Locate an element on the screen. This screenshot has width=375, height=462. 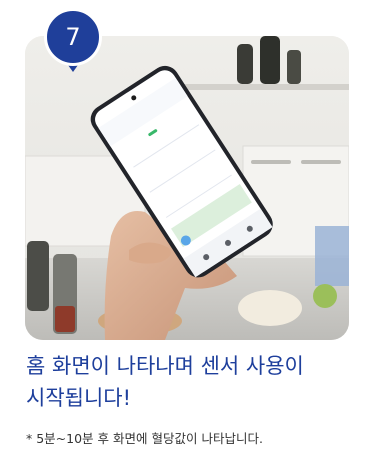
step-headline: 홈 화면이 나타나며 센서 사용이 시작됩니다! is located at coordinates (191, 382).